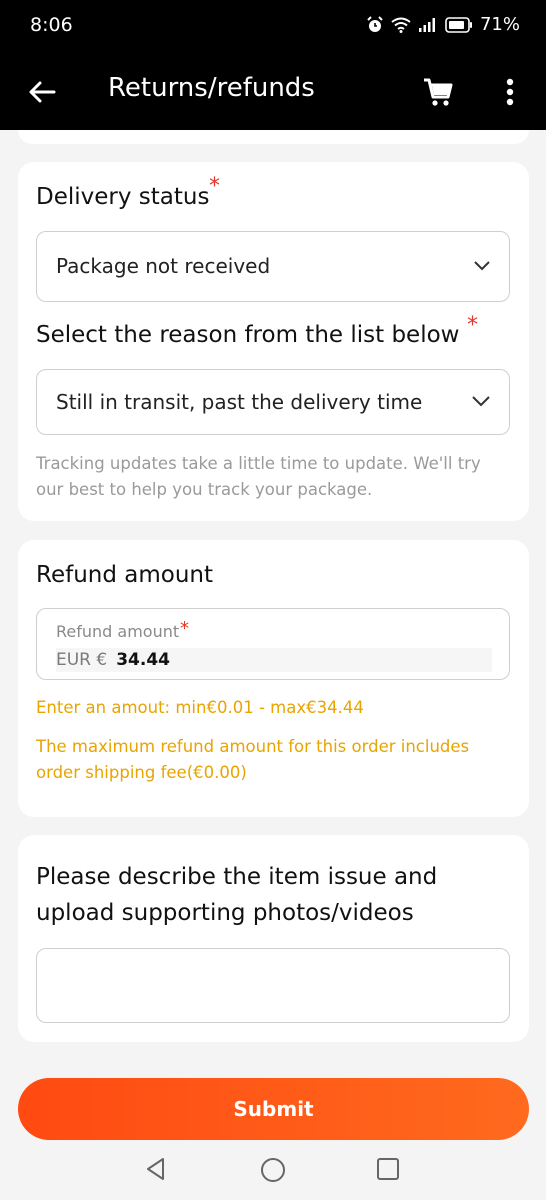 Image resolution: width=546 pixels, height=1200 pixels. I want to click on delivery-status-title: Delivery status, so click(123, 197).